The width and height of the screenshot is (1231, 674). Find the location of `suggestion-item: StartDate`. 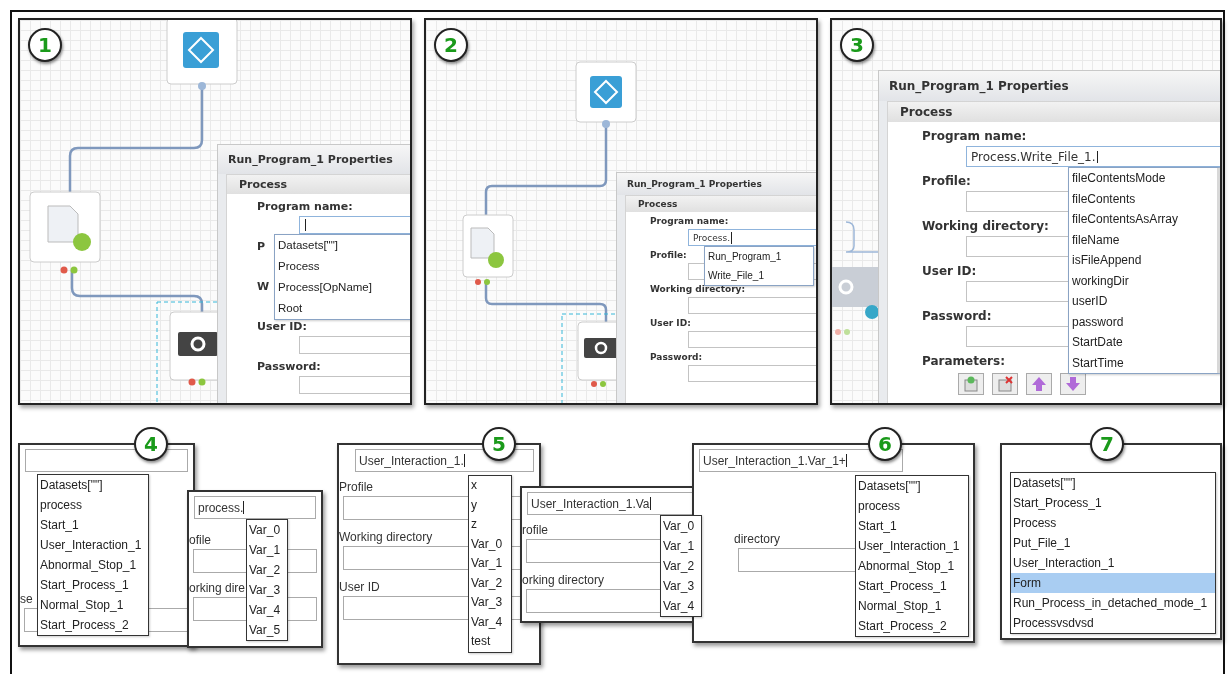

suggestion-item: StartDate is located at coordinates (1143, 342).